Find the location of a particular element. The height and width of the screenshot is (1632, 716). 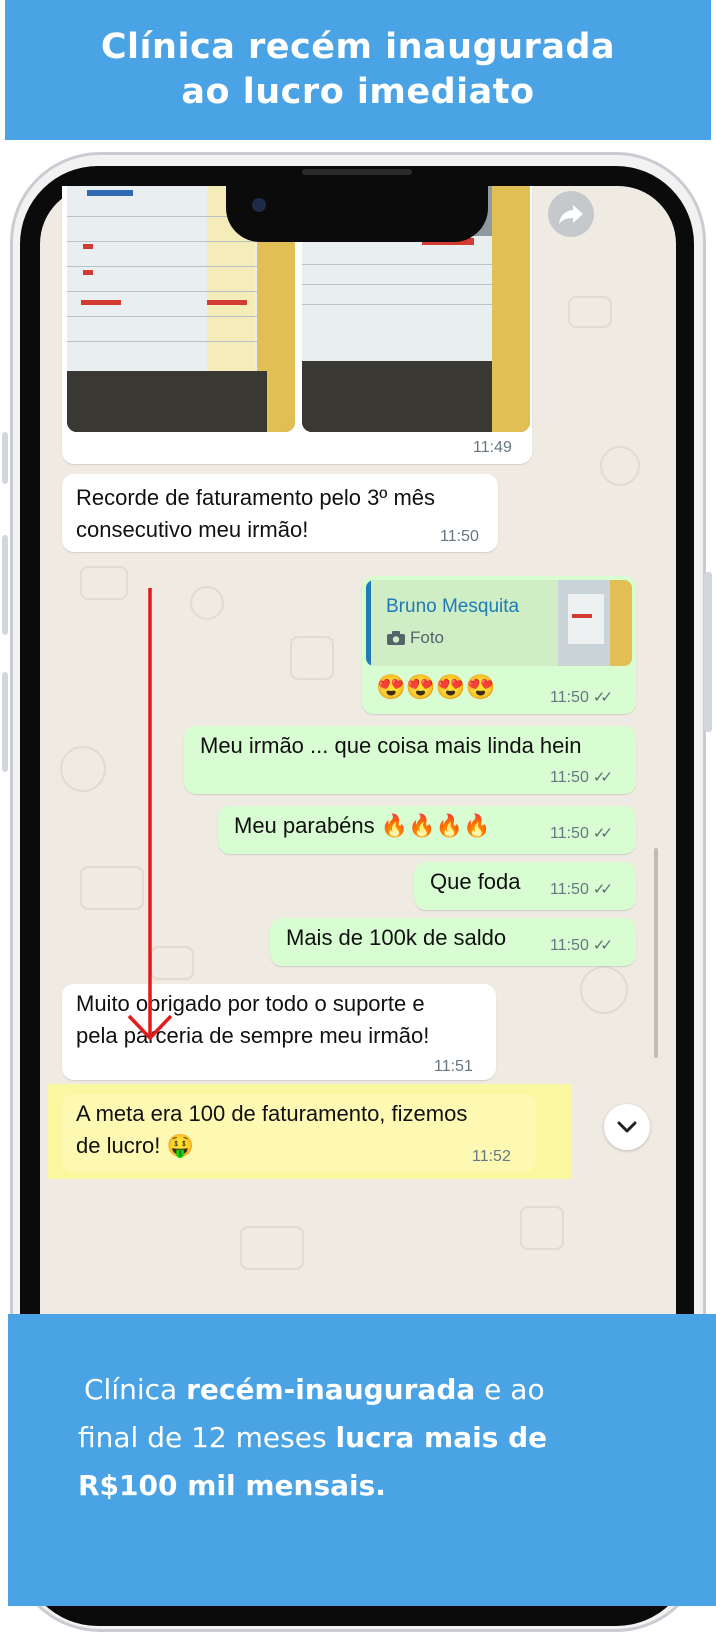

footer-line2: final de 12 meses lucra mais de is located at coordinates (312, 1438).